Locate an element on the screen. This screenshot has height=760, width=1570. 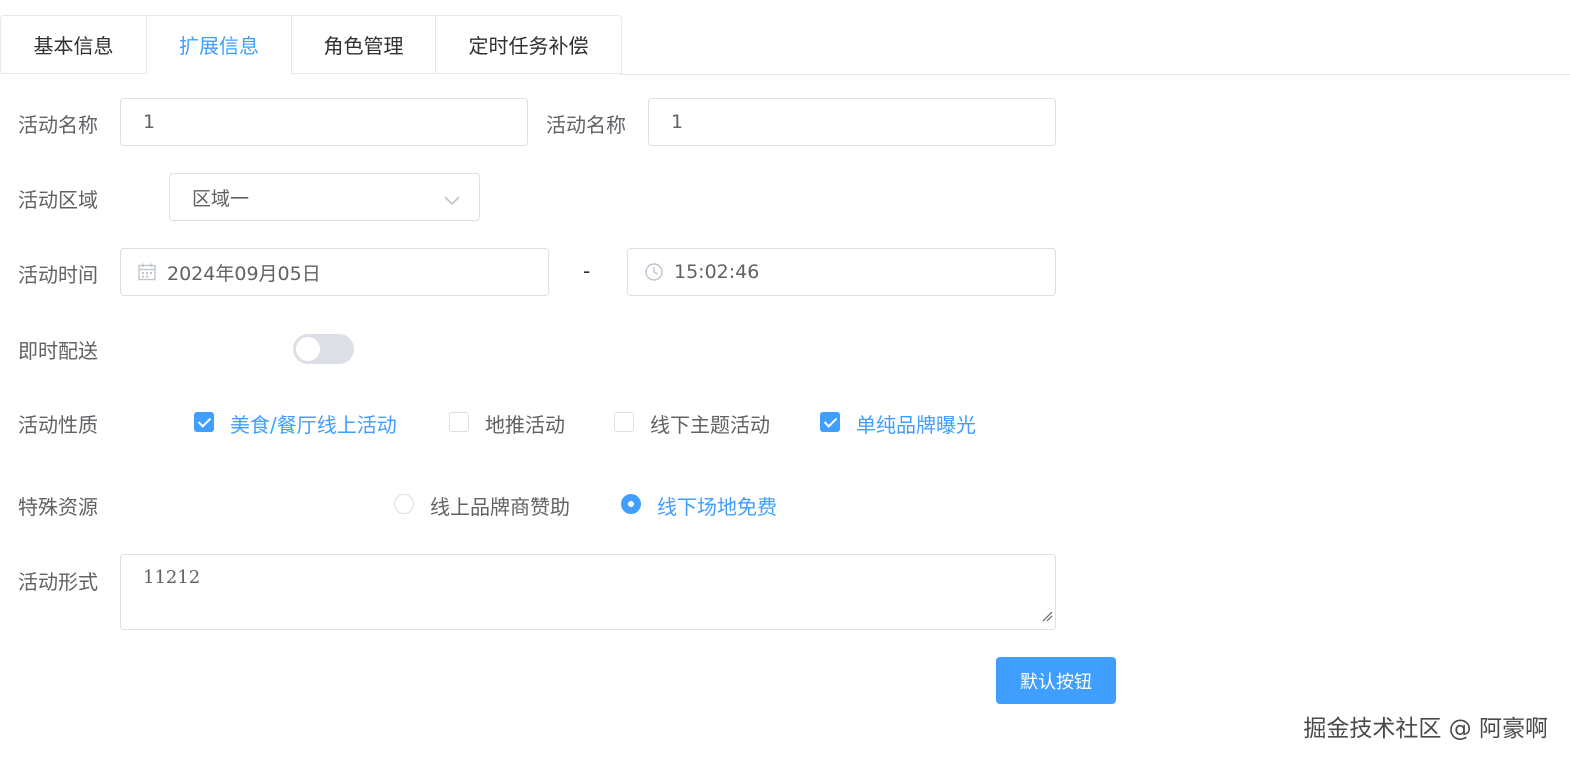
activity-name-input-2: 1 is located at coordinates (852, 122).